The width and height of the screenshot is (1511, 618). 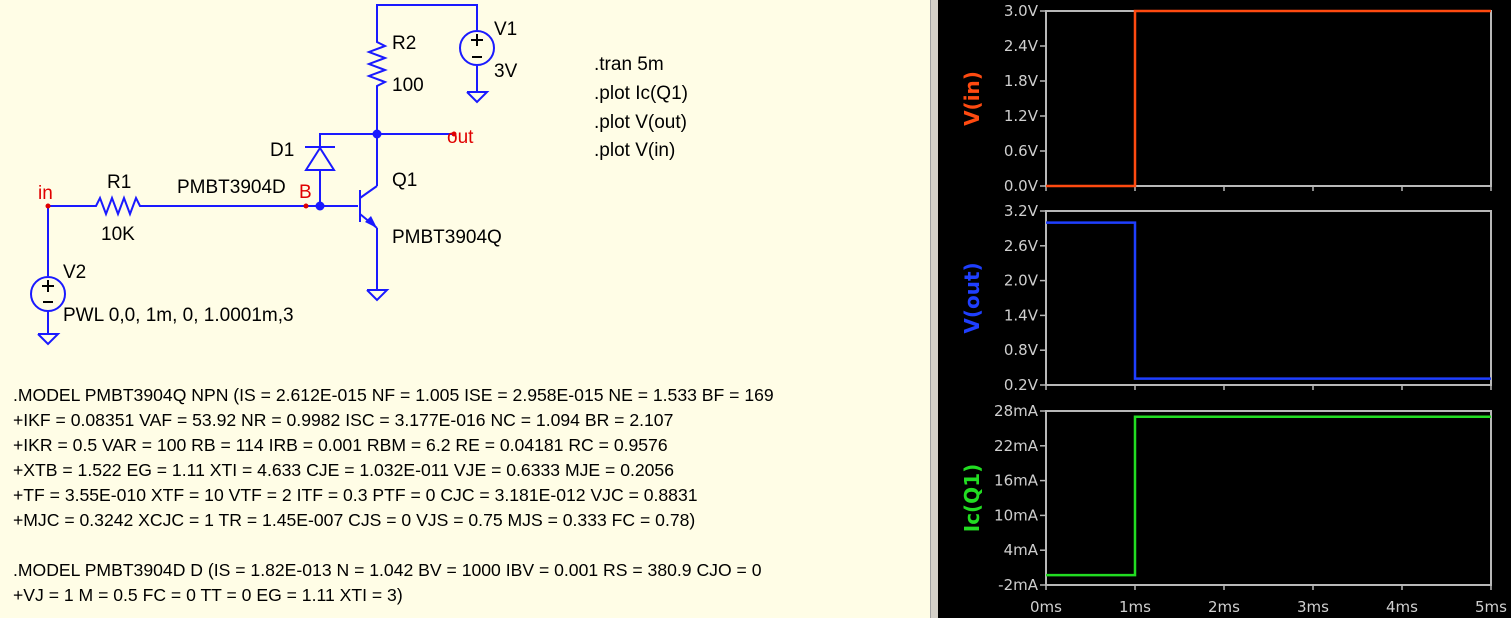 I want to click on r2-name-label: R2, so click(x=404, y=43).